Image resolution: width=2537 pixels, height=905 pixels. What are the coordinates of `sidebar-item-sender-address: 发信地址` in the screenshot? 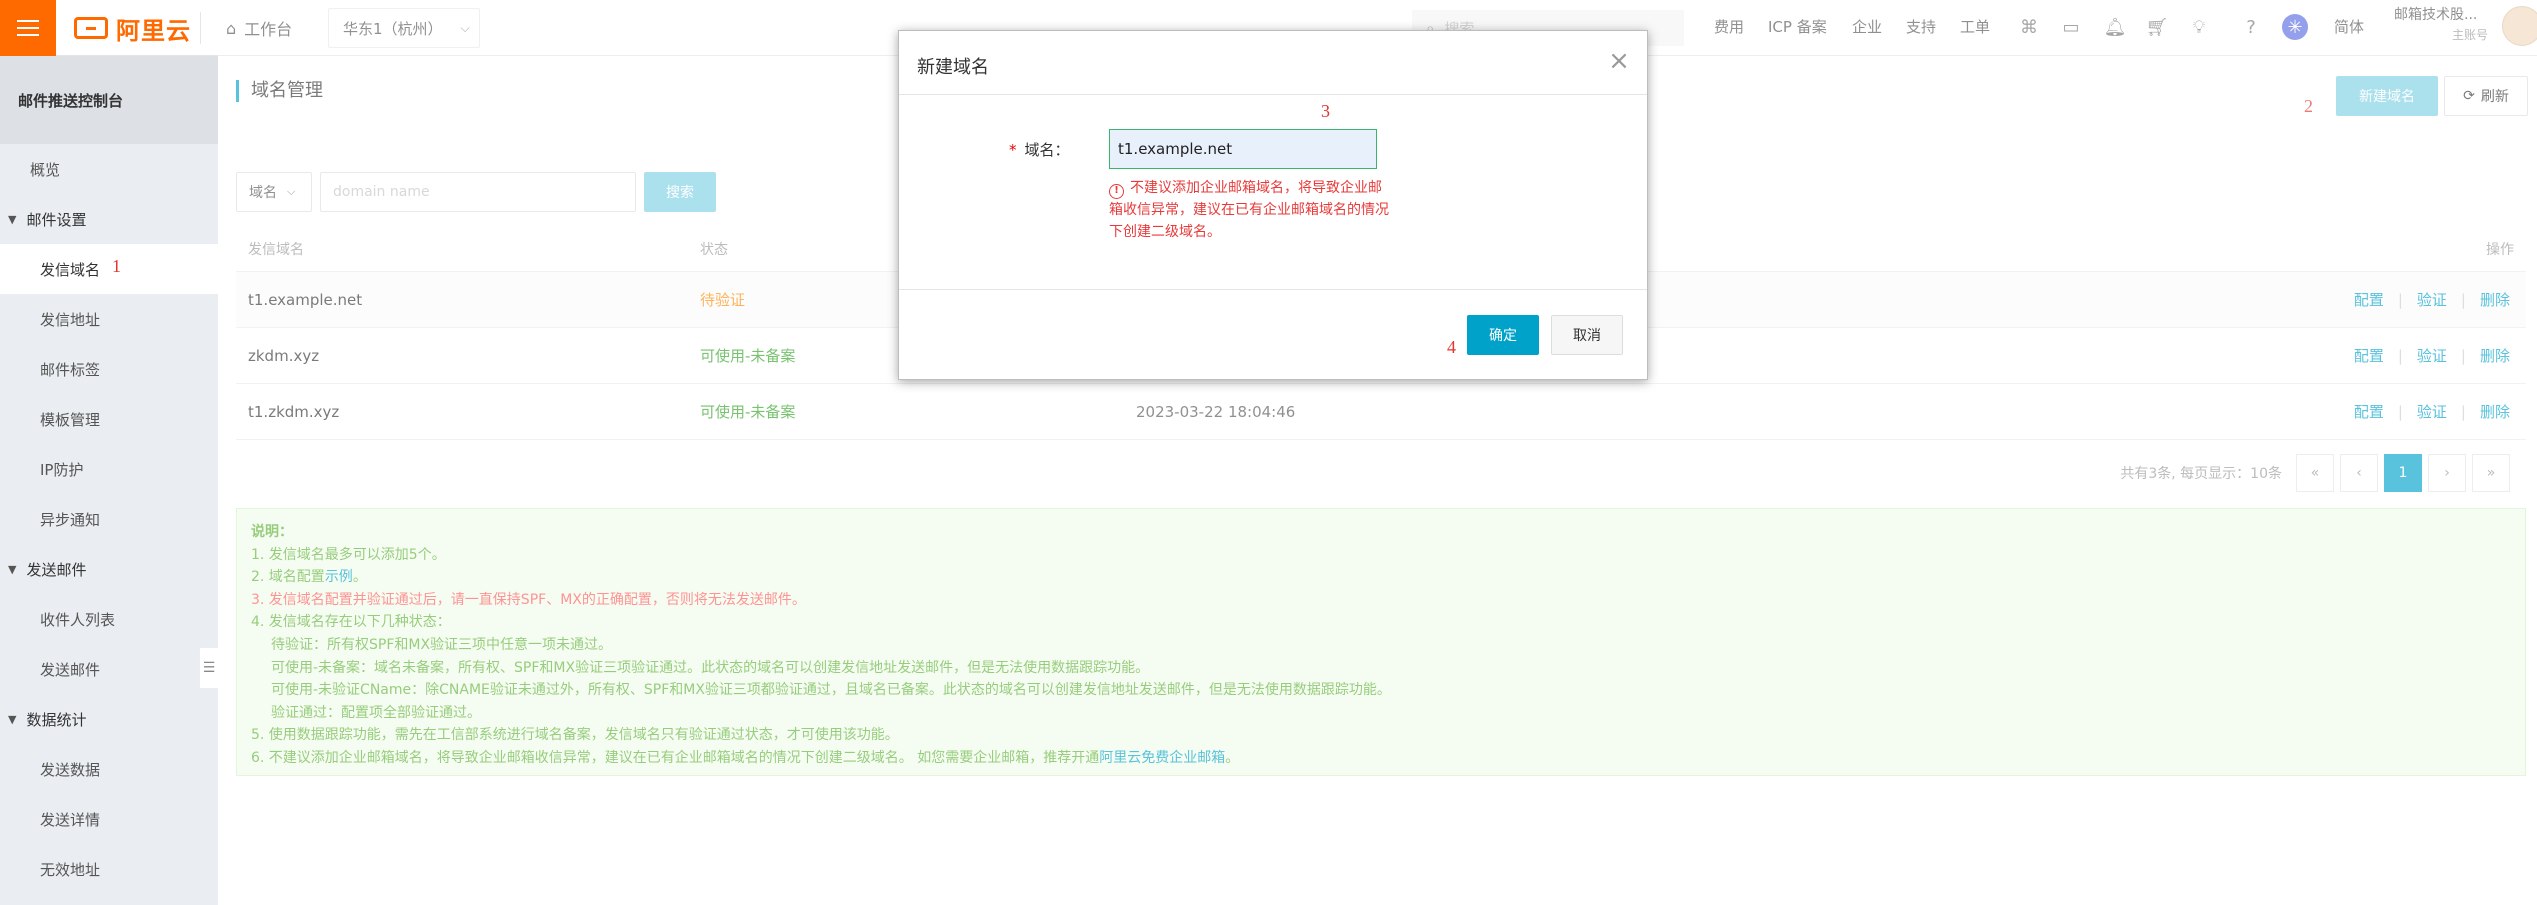 It's located at (109, 319).